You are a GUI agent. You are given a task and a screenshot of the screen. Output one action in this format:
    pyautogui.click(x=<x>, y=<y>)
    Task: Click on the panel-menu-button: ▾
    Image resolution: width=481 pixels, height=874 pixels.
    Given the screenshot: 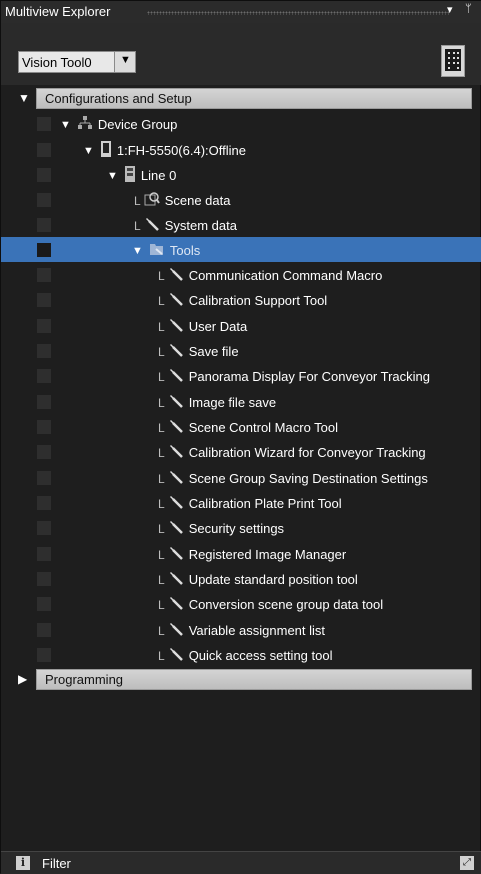 What is the action you would take?
    pyautogui.click(x=450, y=9)
    